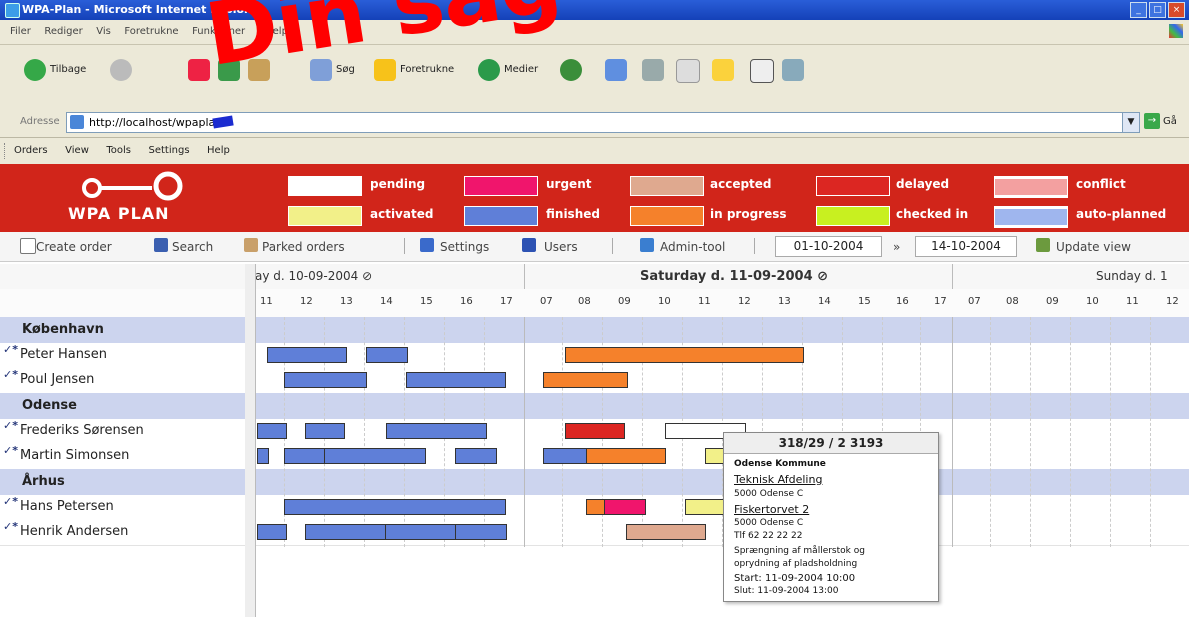 Image resolution: width=1189 pixels, height=617 pixels. What do you see at coordinates (77, 150) in the screenshot?
I see `menu-view: View` at bounding box center [77, 150].